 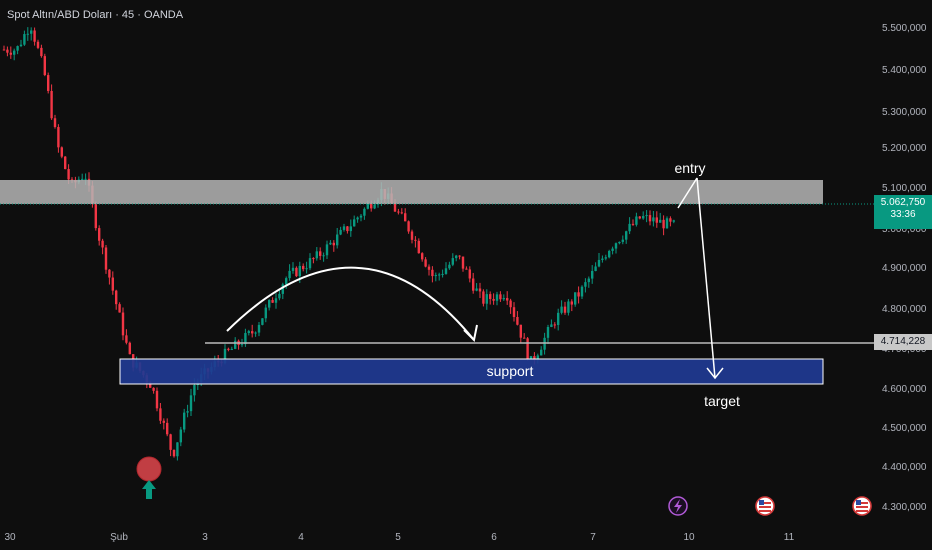 I want to click on countdown-value: 33:36, so click(x=903, y=214).